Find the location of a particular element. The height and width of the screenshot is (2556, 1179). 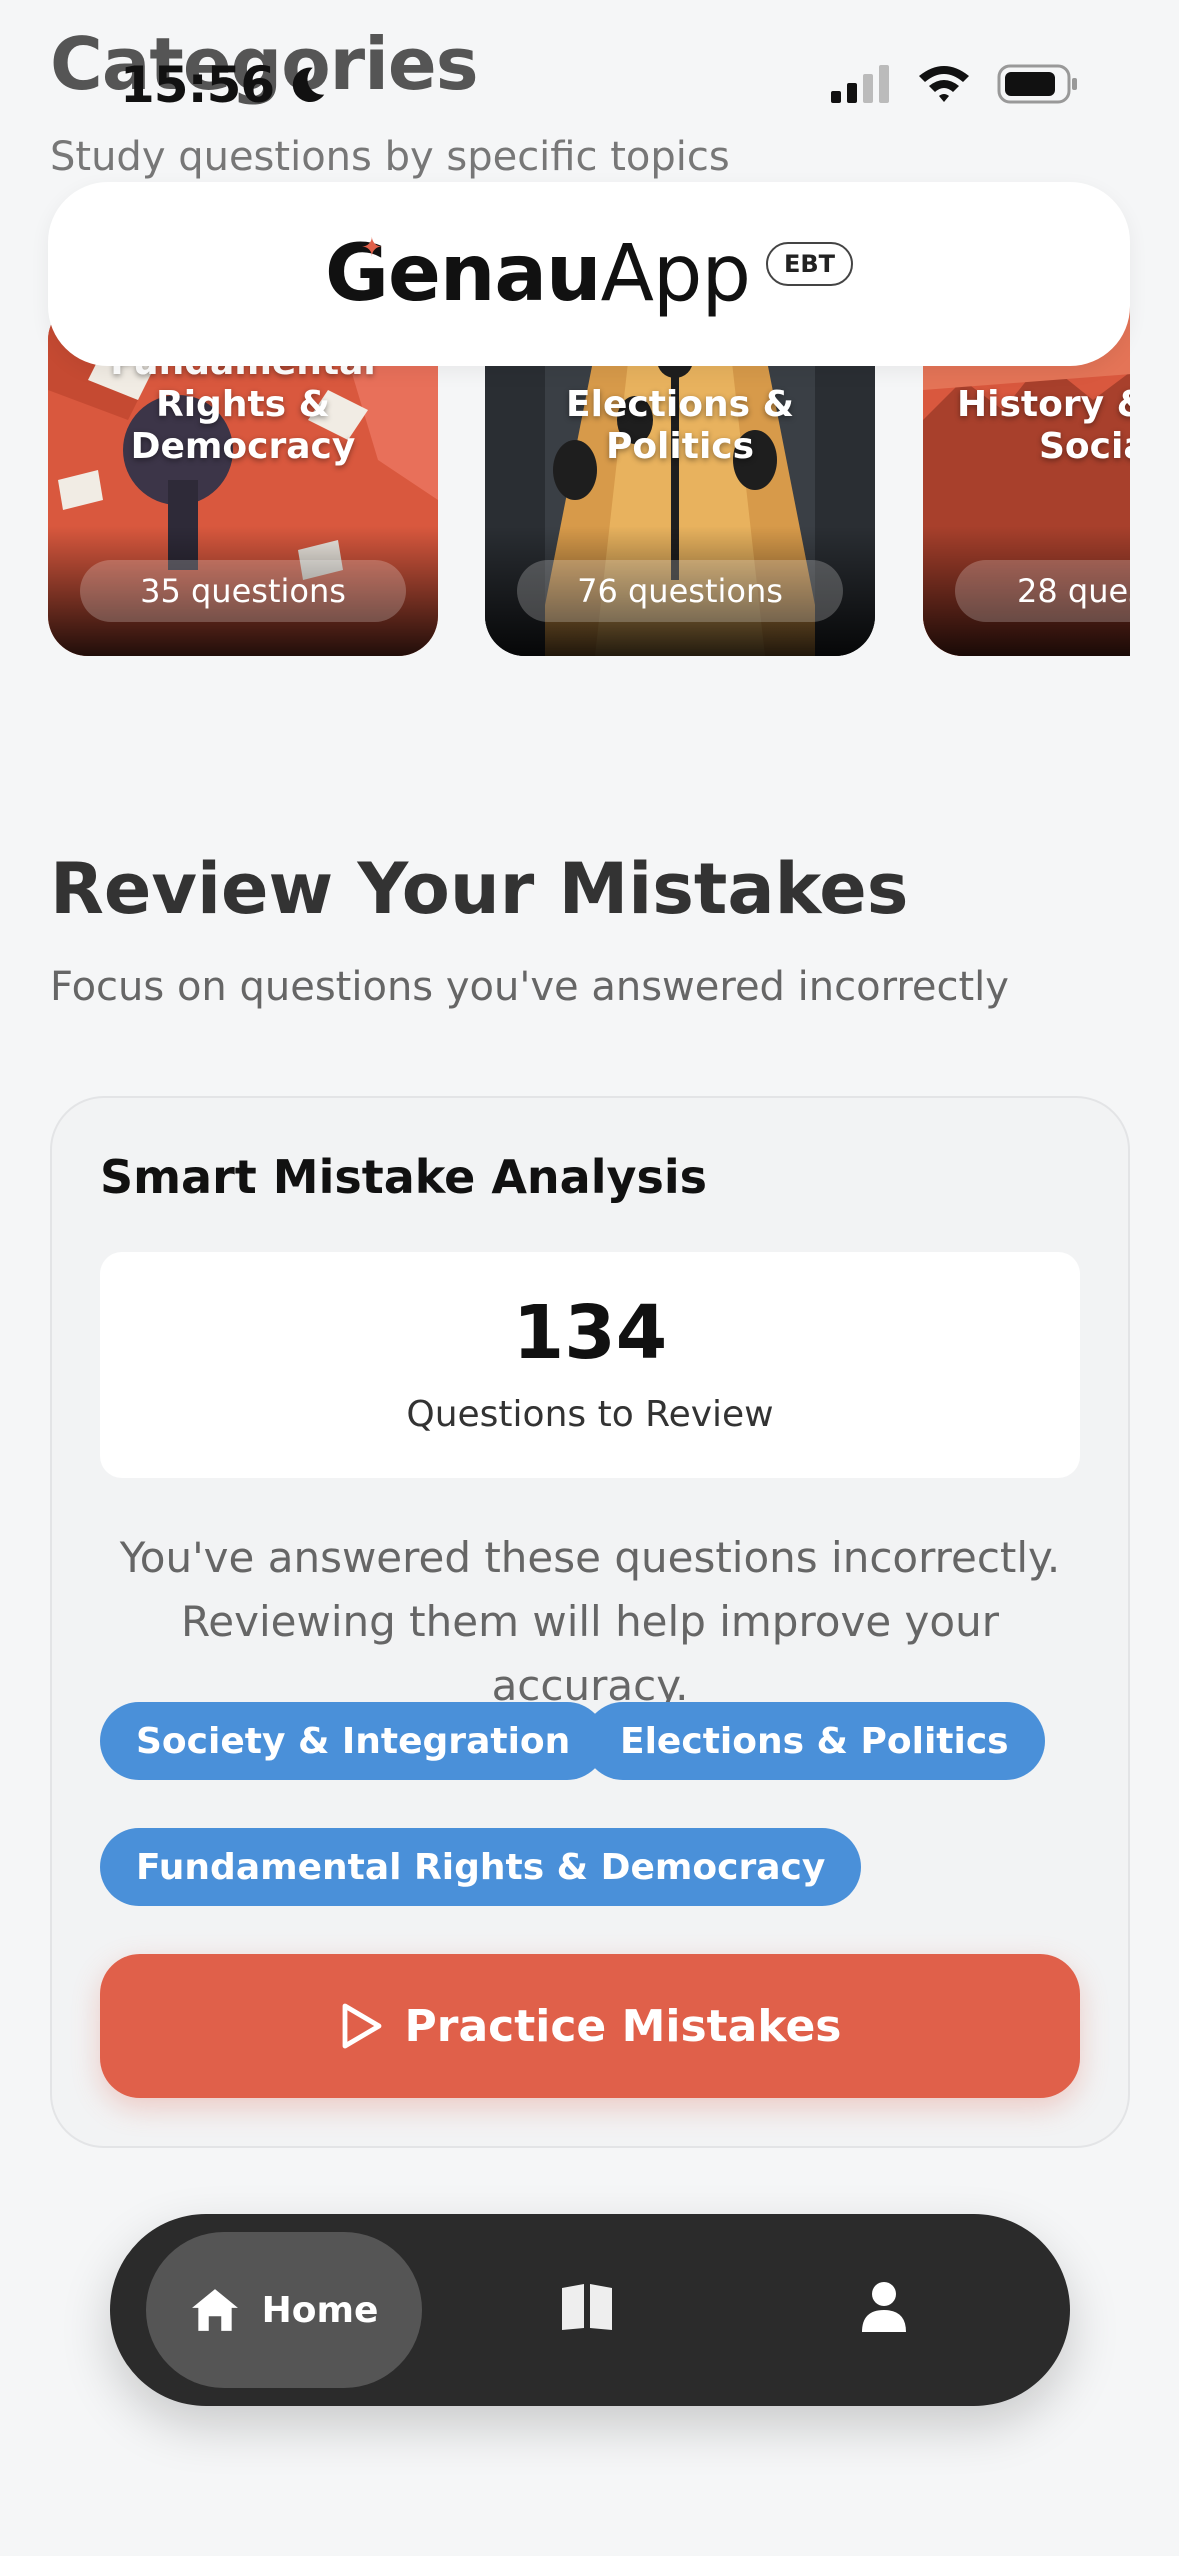

mistake-card-title: Smart Mistake Analysis is located at coordinates (403, 1177).